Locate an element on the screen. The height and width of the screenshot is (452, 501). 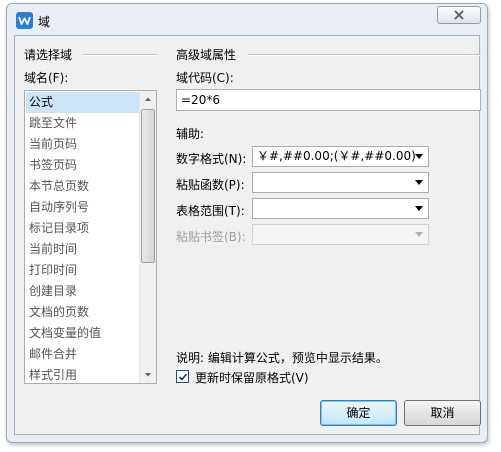
ok-button: 确定 is located at coordinates (358, 413).